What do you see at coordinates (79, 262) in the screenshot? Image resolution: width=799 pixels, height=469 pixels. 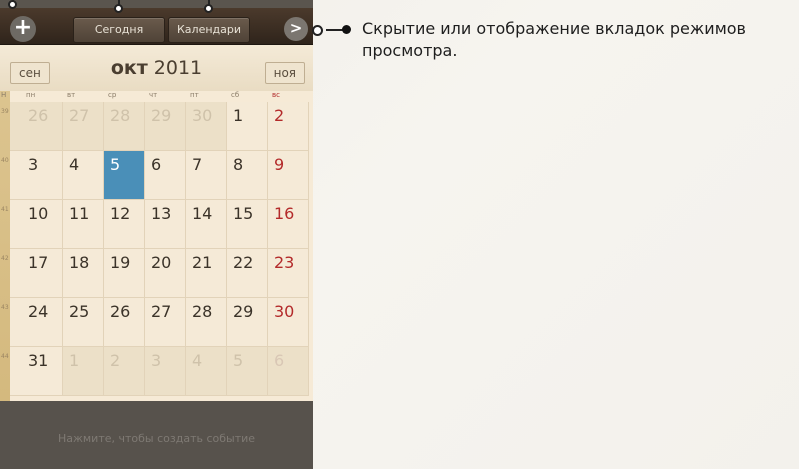 I see `day-number: 18` at bounding box center [79, 262].